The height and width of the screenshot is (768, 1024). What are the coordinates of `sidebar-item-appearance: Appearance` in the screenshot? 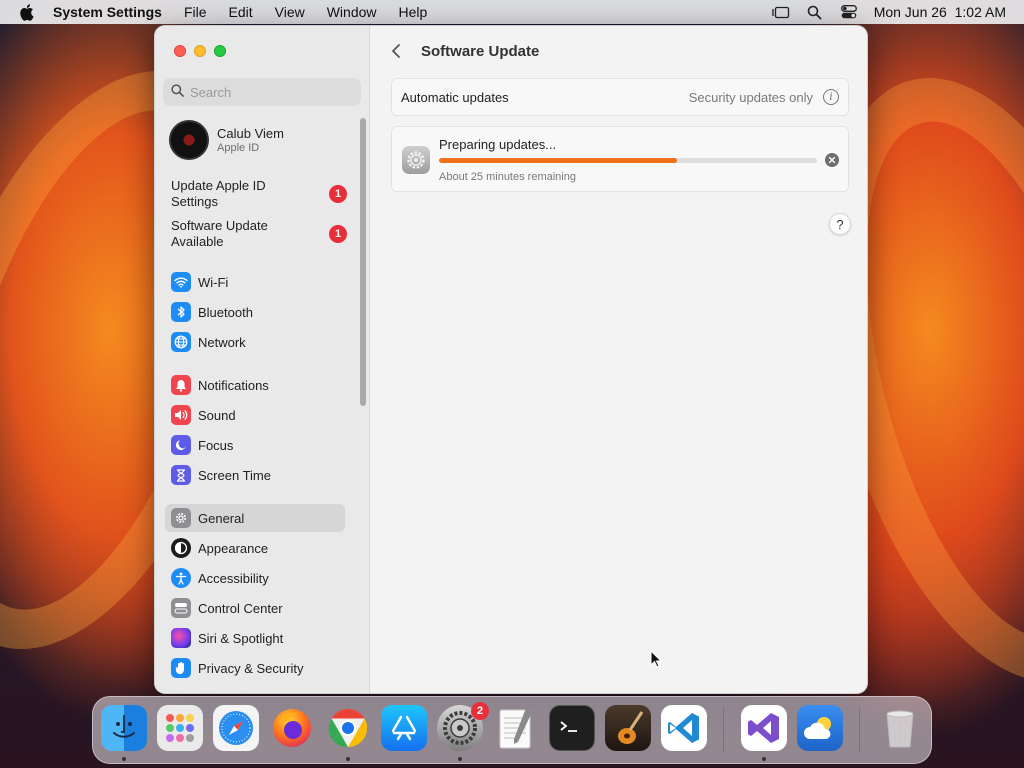 It's located at (255, 548).